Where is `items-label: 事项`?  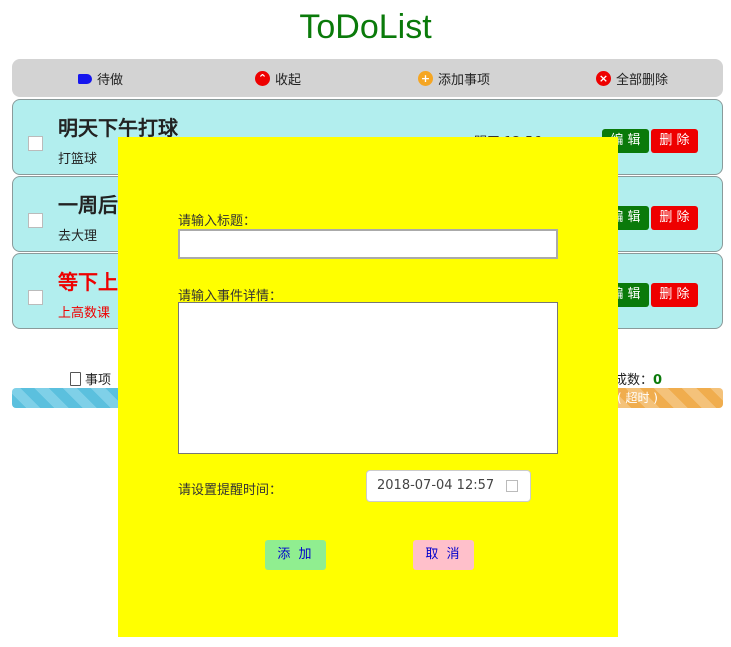 items-label: 事项 is located at coordinates (98, 380).